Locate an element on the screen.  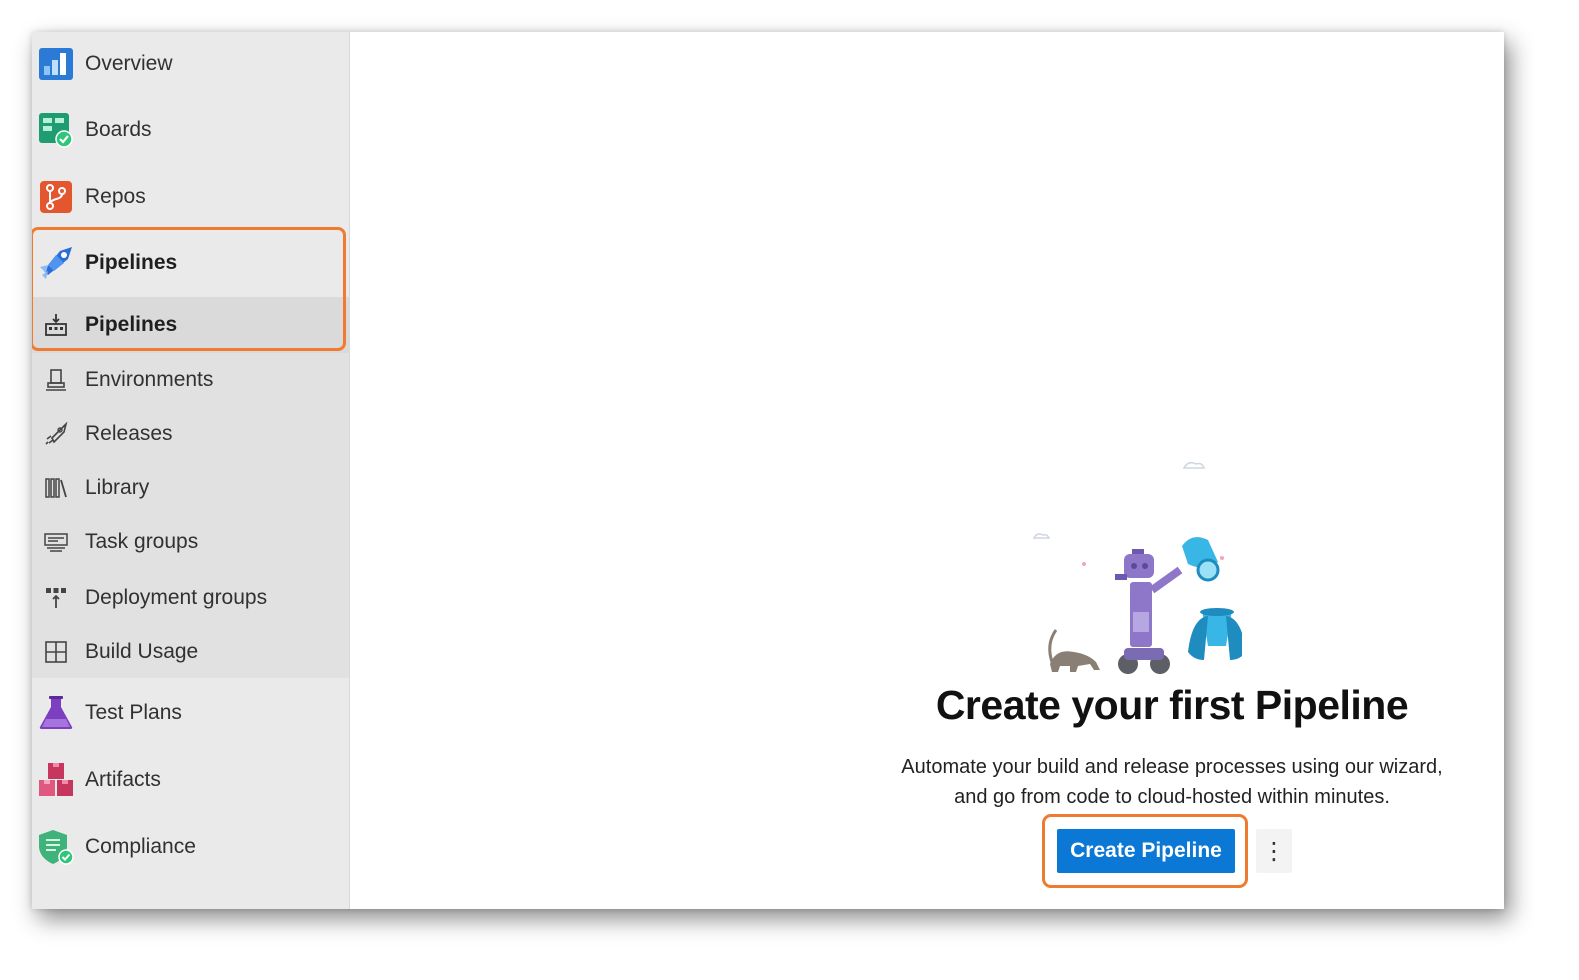
sidebar-item-label: Library is located at coordinates (117, 487).